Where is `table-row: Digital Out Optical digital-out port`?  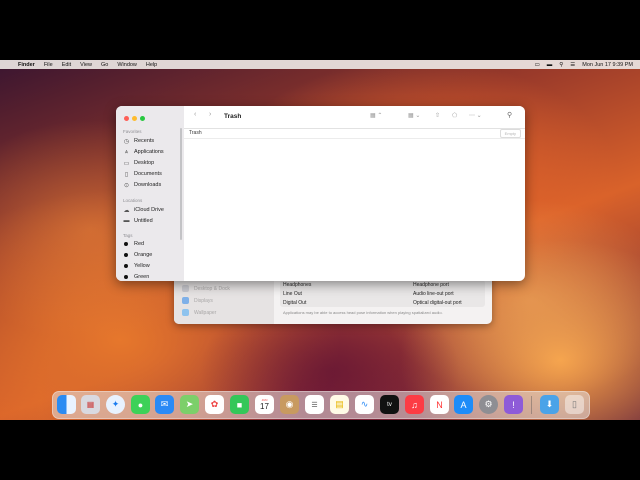 table-row: Digital Out Optical digital-out port is located at coordinates (382, 302).